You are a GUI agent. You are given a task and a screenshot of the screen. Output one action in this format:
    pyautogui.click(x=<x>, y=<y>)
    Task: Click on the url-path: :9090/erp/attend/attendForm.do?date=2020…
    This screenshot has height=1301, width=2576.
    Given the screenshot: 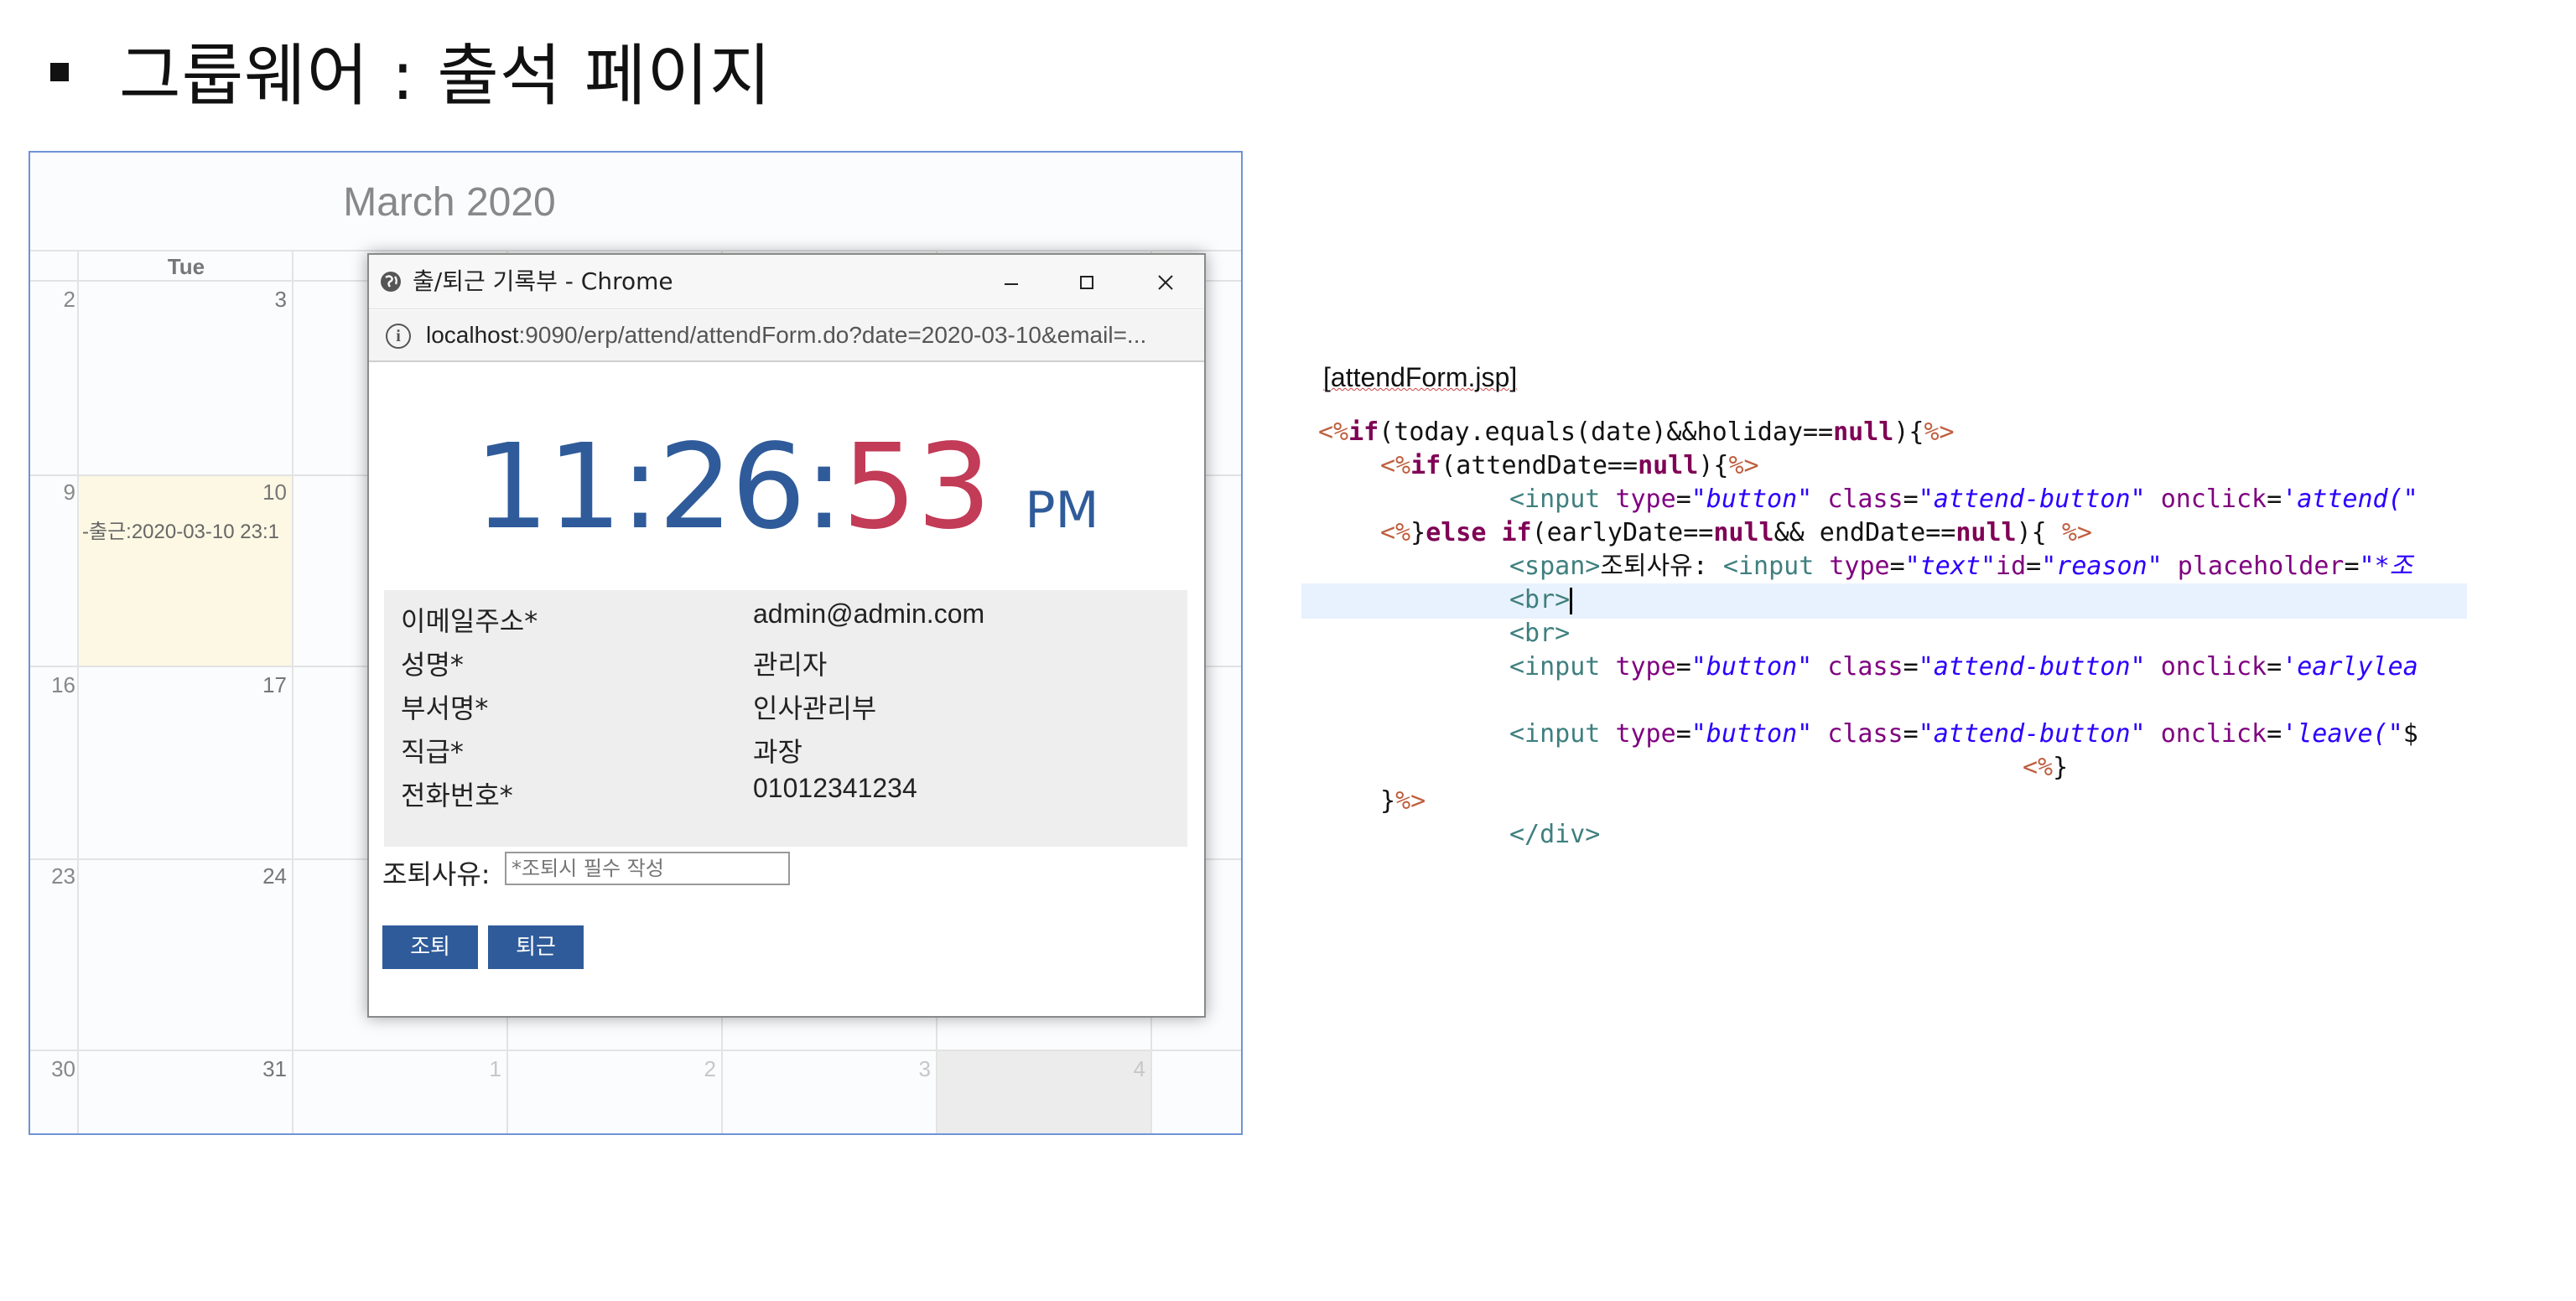 What is the action you would take?
    pyautogui.click(x=832, y=335)
    